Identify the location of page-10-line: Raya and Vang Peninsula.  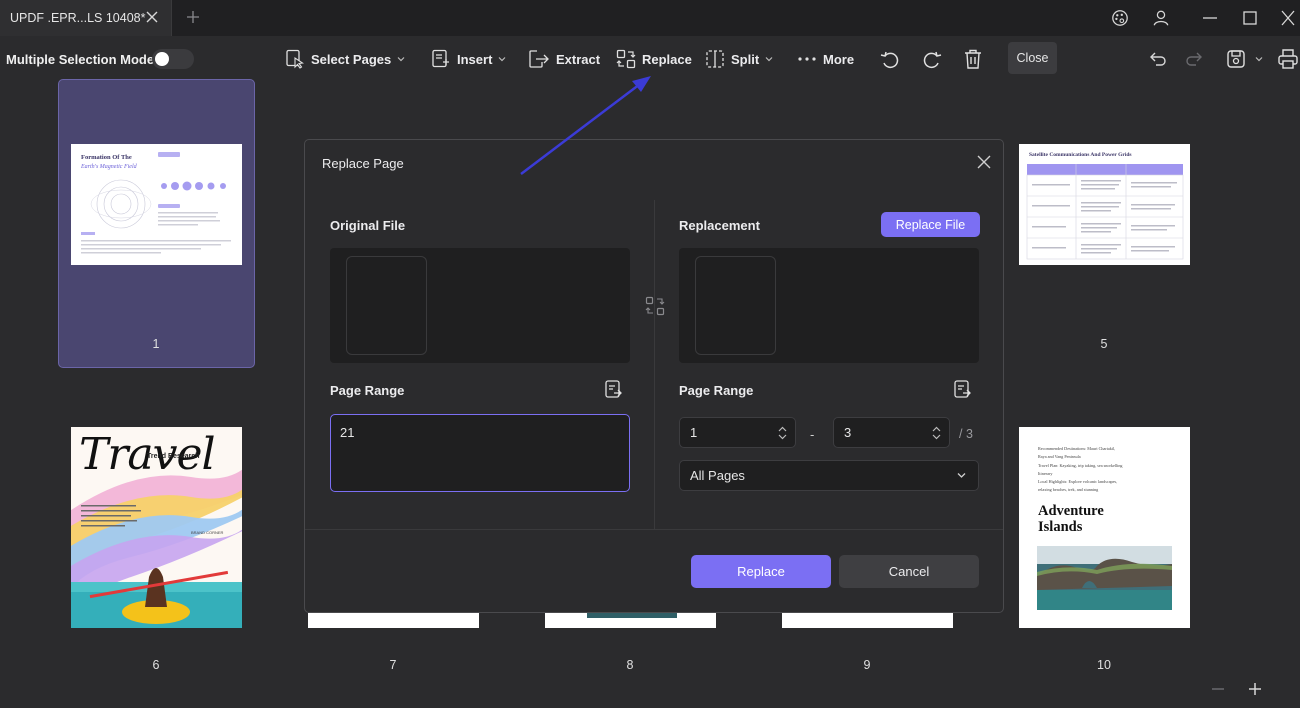
(1059, 457).